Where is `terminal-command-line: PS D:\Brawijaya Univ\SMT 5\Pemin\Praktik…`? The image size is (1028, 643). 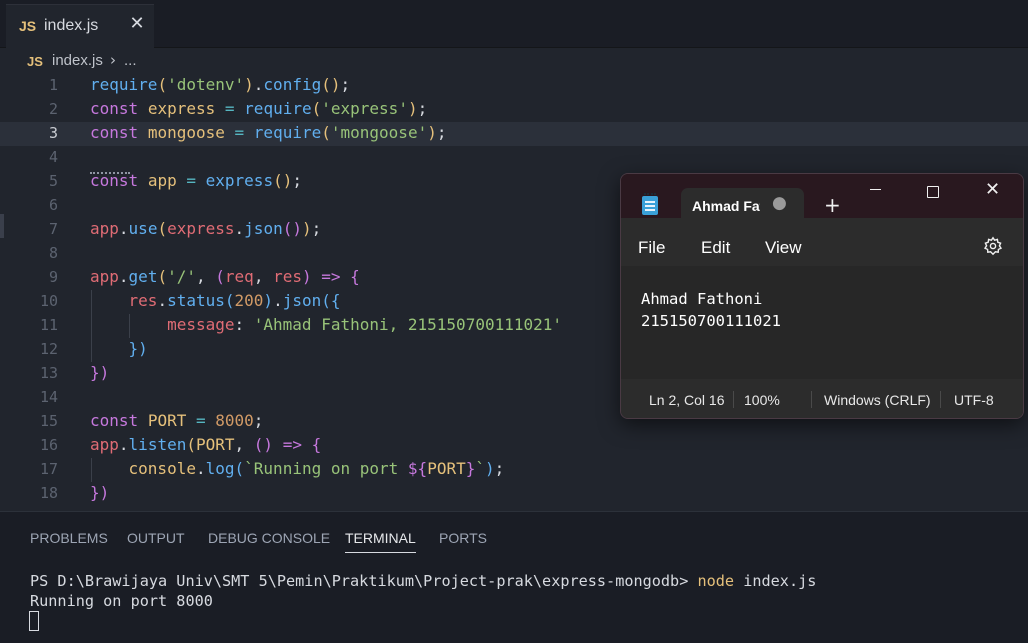
terminal-command-line: PS D:\Brawijaya Univ\SMT 5\Pemin\Praktik… is located at coordinates (423, 581).